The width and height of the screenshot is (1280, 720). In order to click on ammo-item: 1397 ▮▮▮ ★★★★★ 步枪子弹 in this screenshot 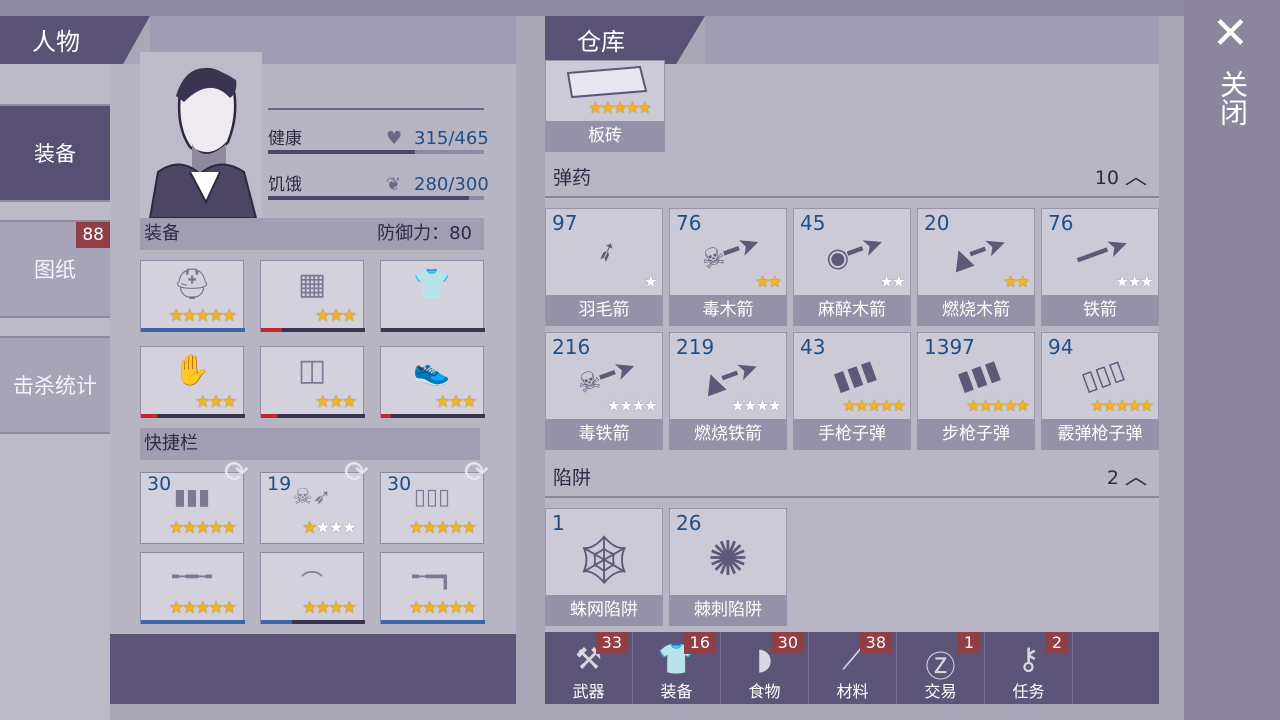, I will do `click(976, 391)`.